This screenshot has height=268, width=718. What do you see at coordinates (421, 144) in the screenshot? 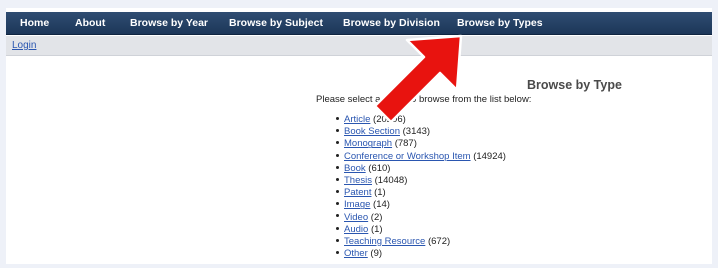
I see `type-list-item: Monograph (787)` at bounding box center [421, 144].